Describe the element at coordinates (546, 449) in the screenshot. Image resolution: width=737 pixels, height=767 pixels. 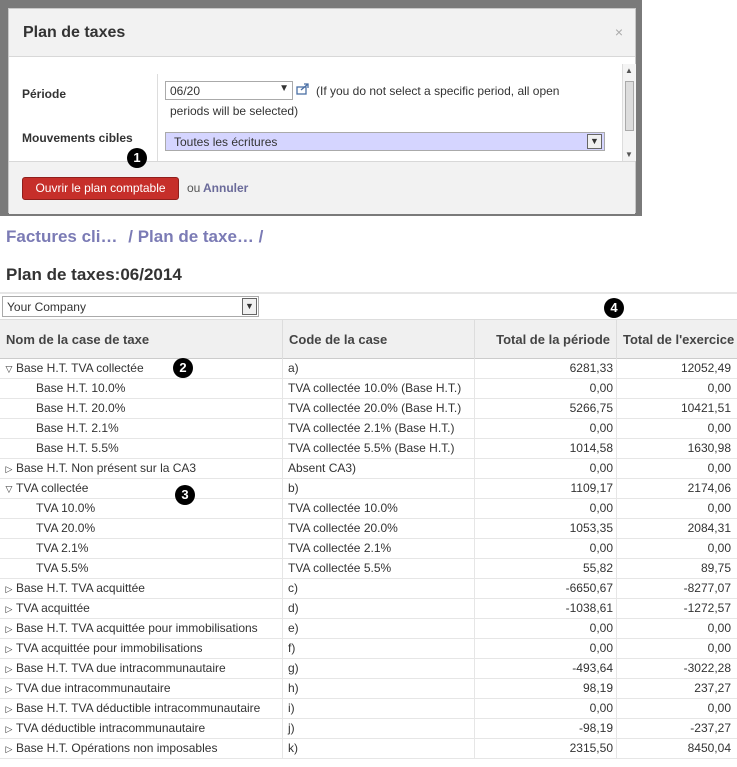
I see `period-total: 1014,58` at that location.